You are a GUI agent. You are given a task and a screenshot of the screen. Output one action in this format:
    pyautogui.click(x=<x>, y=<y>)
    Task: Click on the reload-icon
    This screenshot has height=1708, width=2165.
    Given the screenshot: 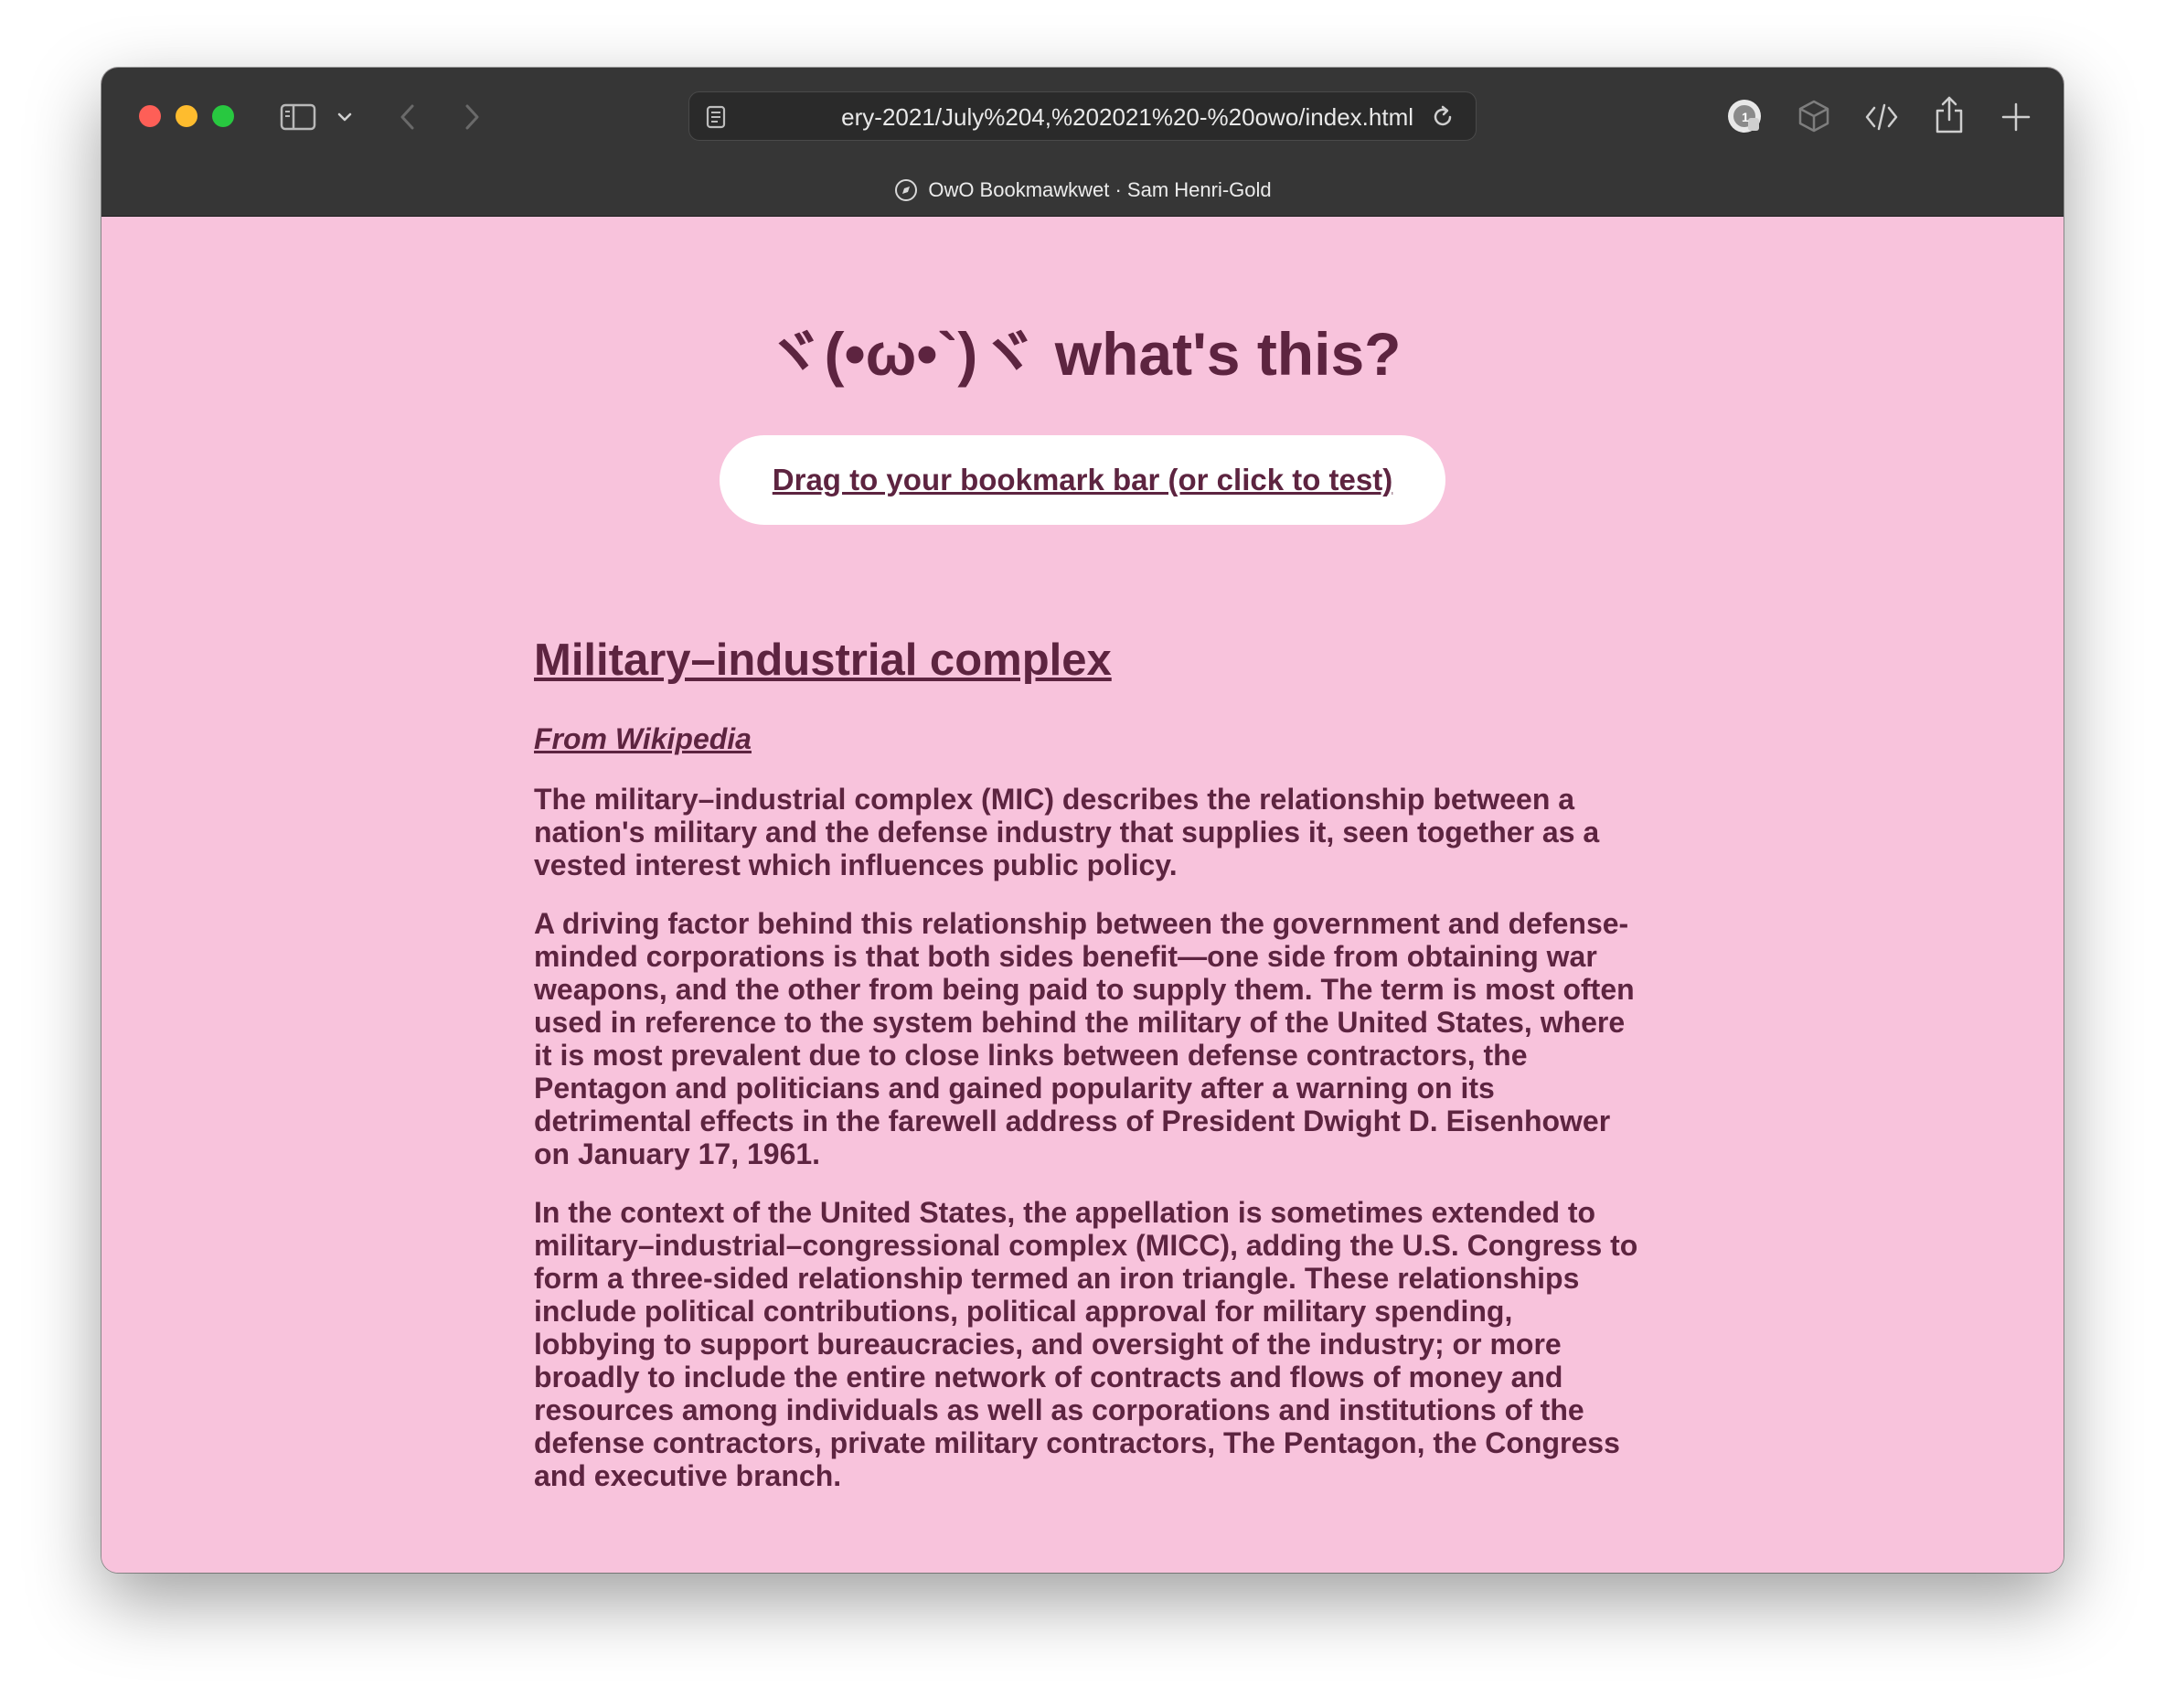 What is the action you would take?
    pyautogui.click(x=1442, y=117)
    